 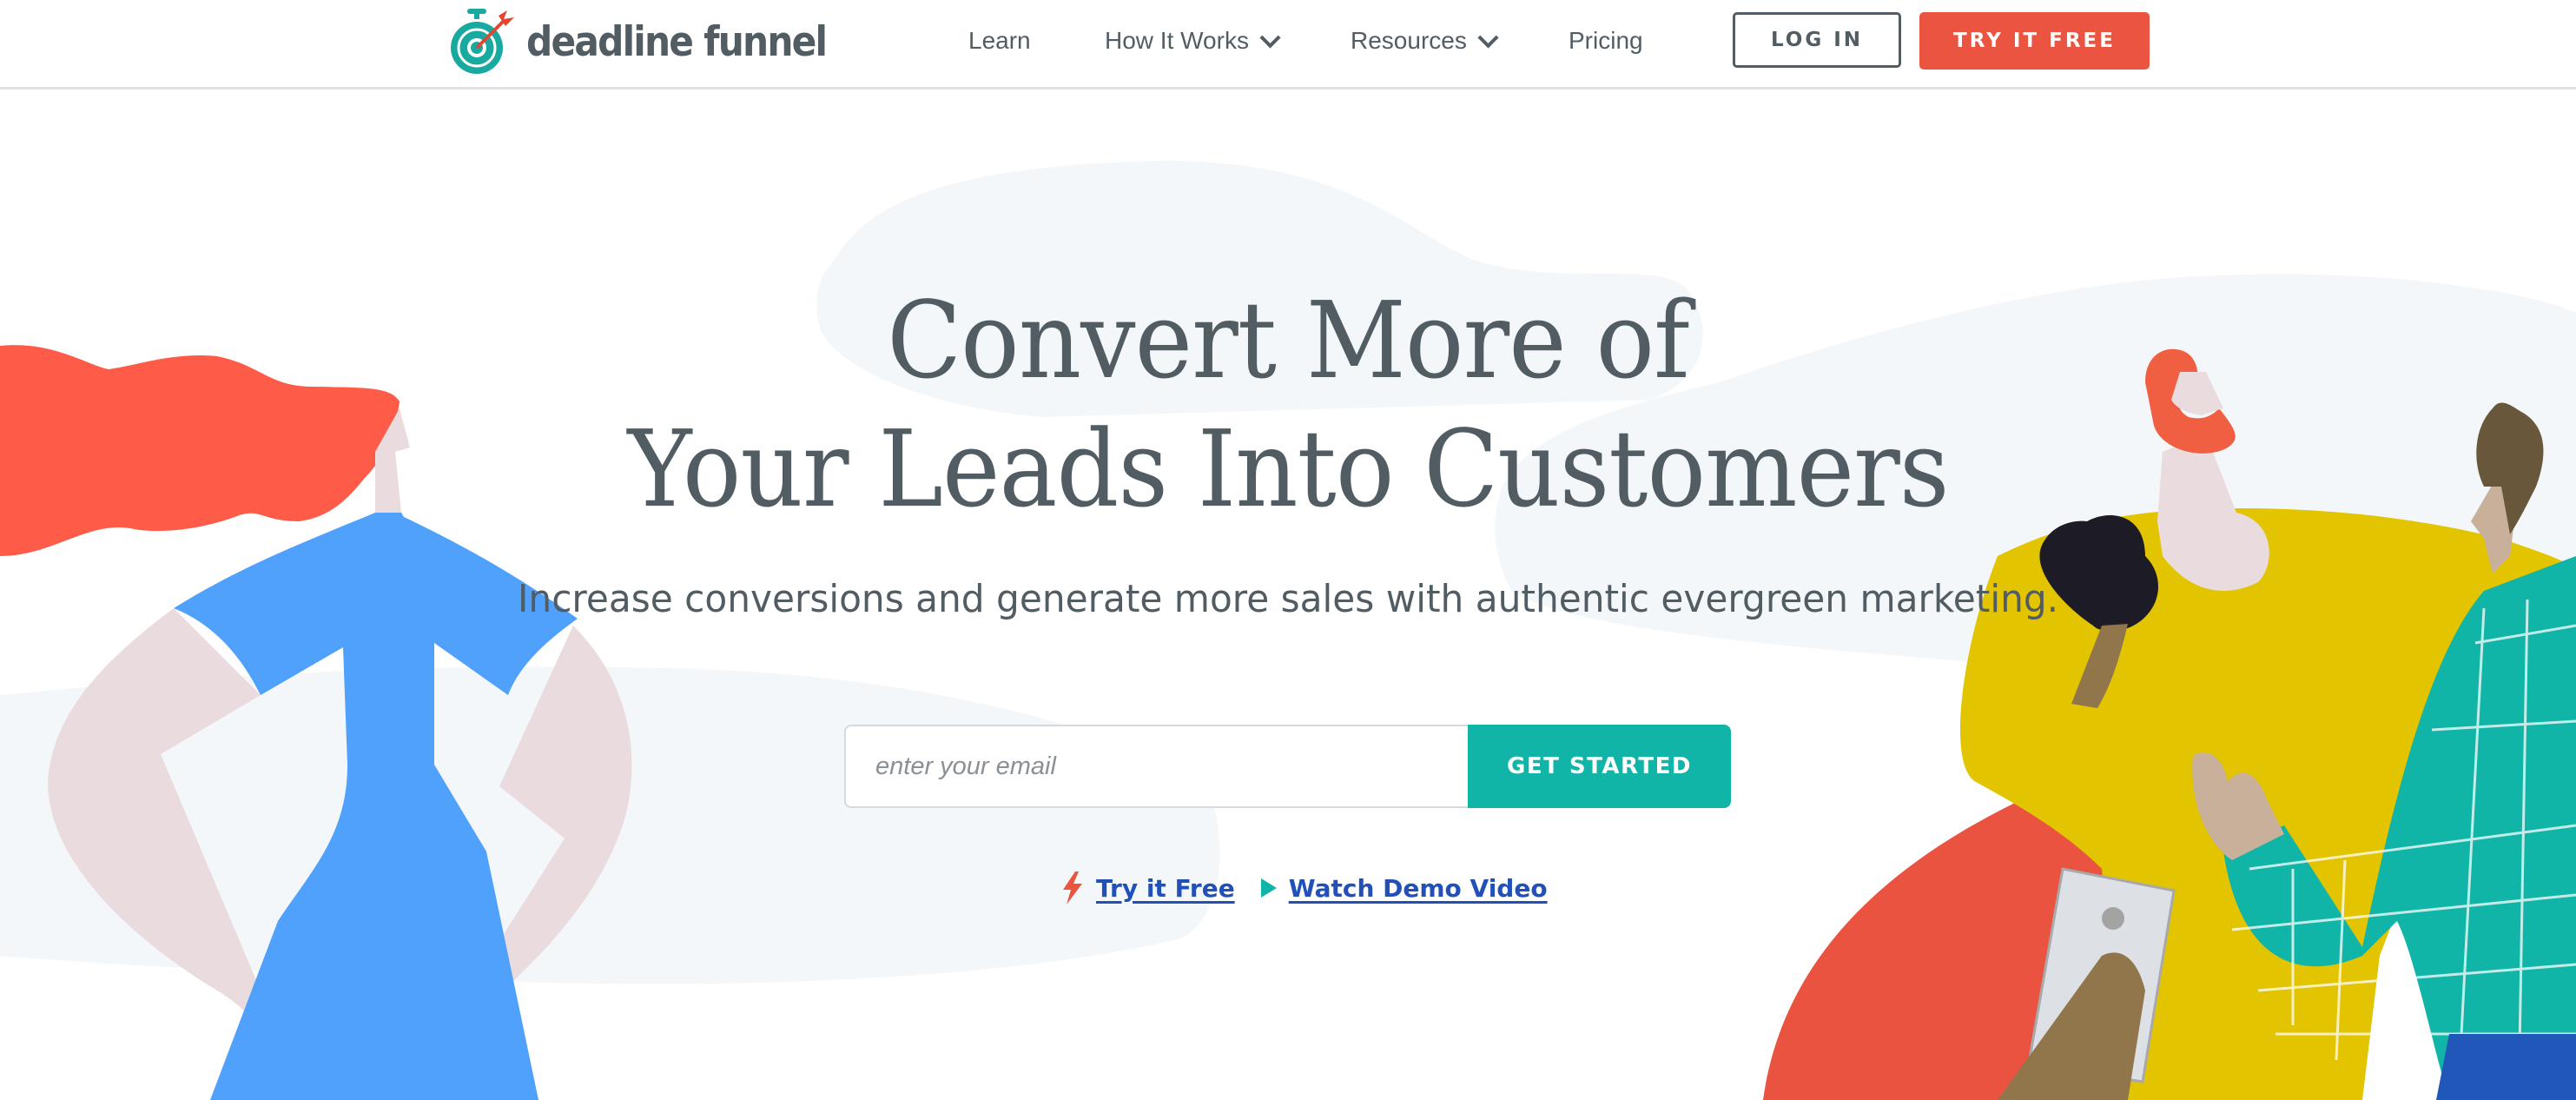 What do you see at coordinates (1177, 40) in the screenshot?
I see `nav-how-it-works-label: How It Works` at bounding box center [1177, 40].